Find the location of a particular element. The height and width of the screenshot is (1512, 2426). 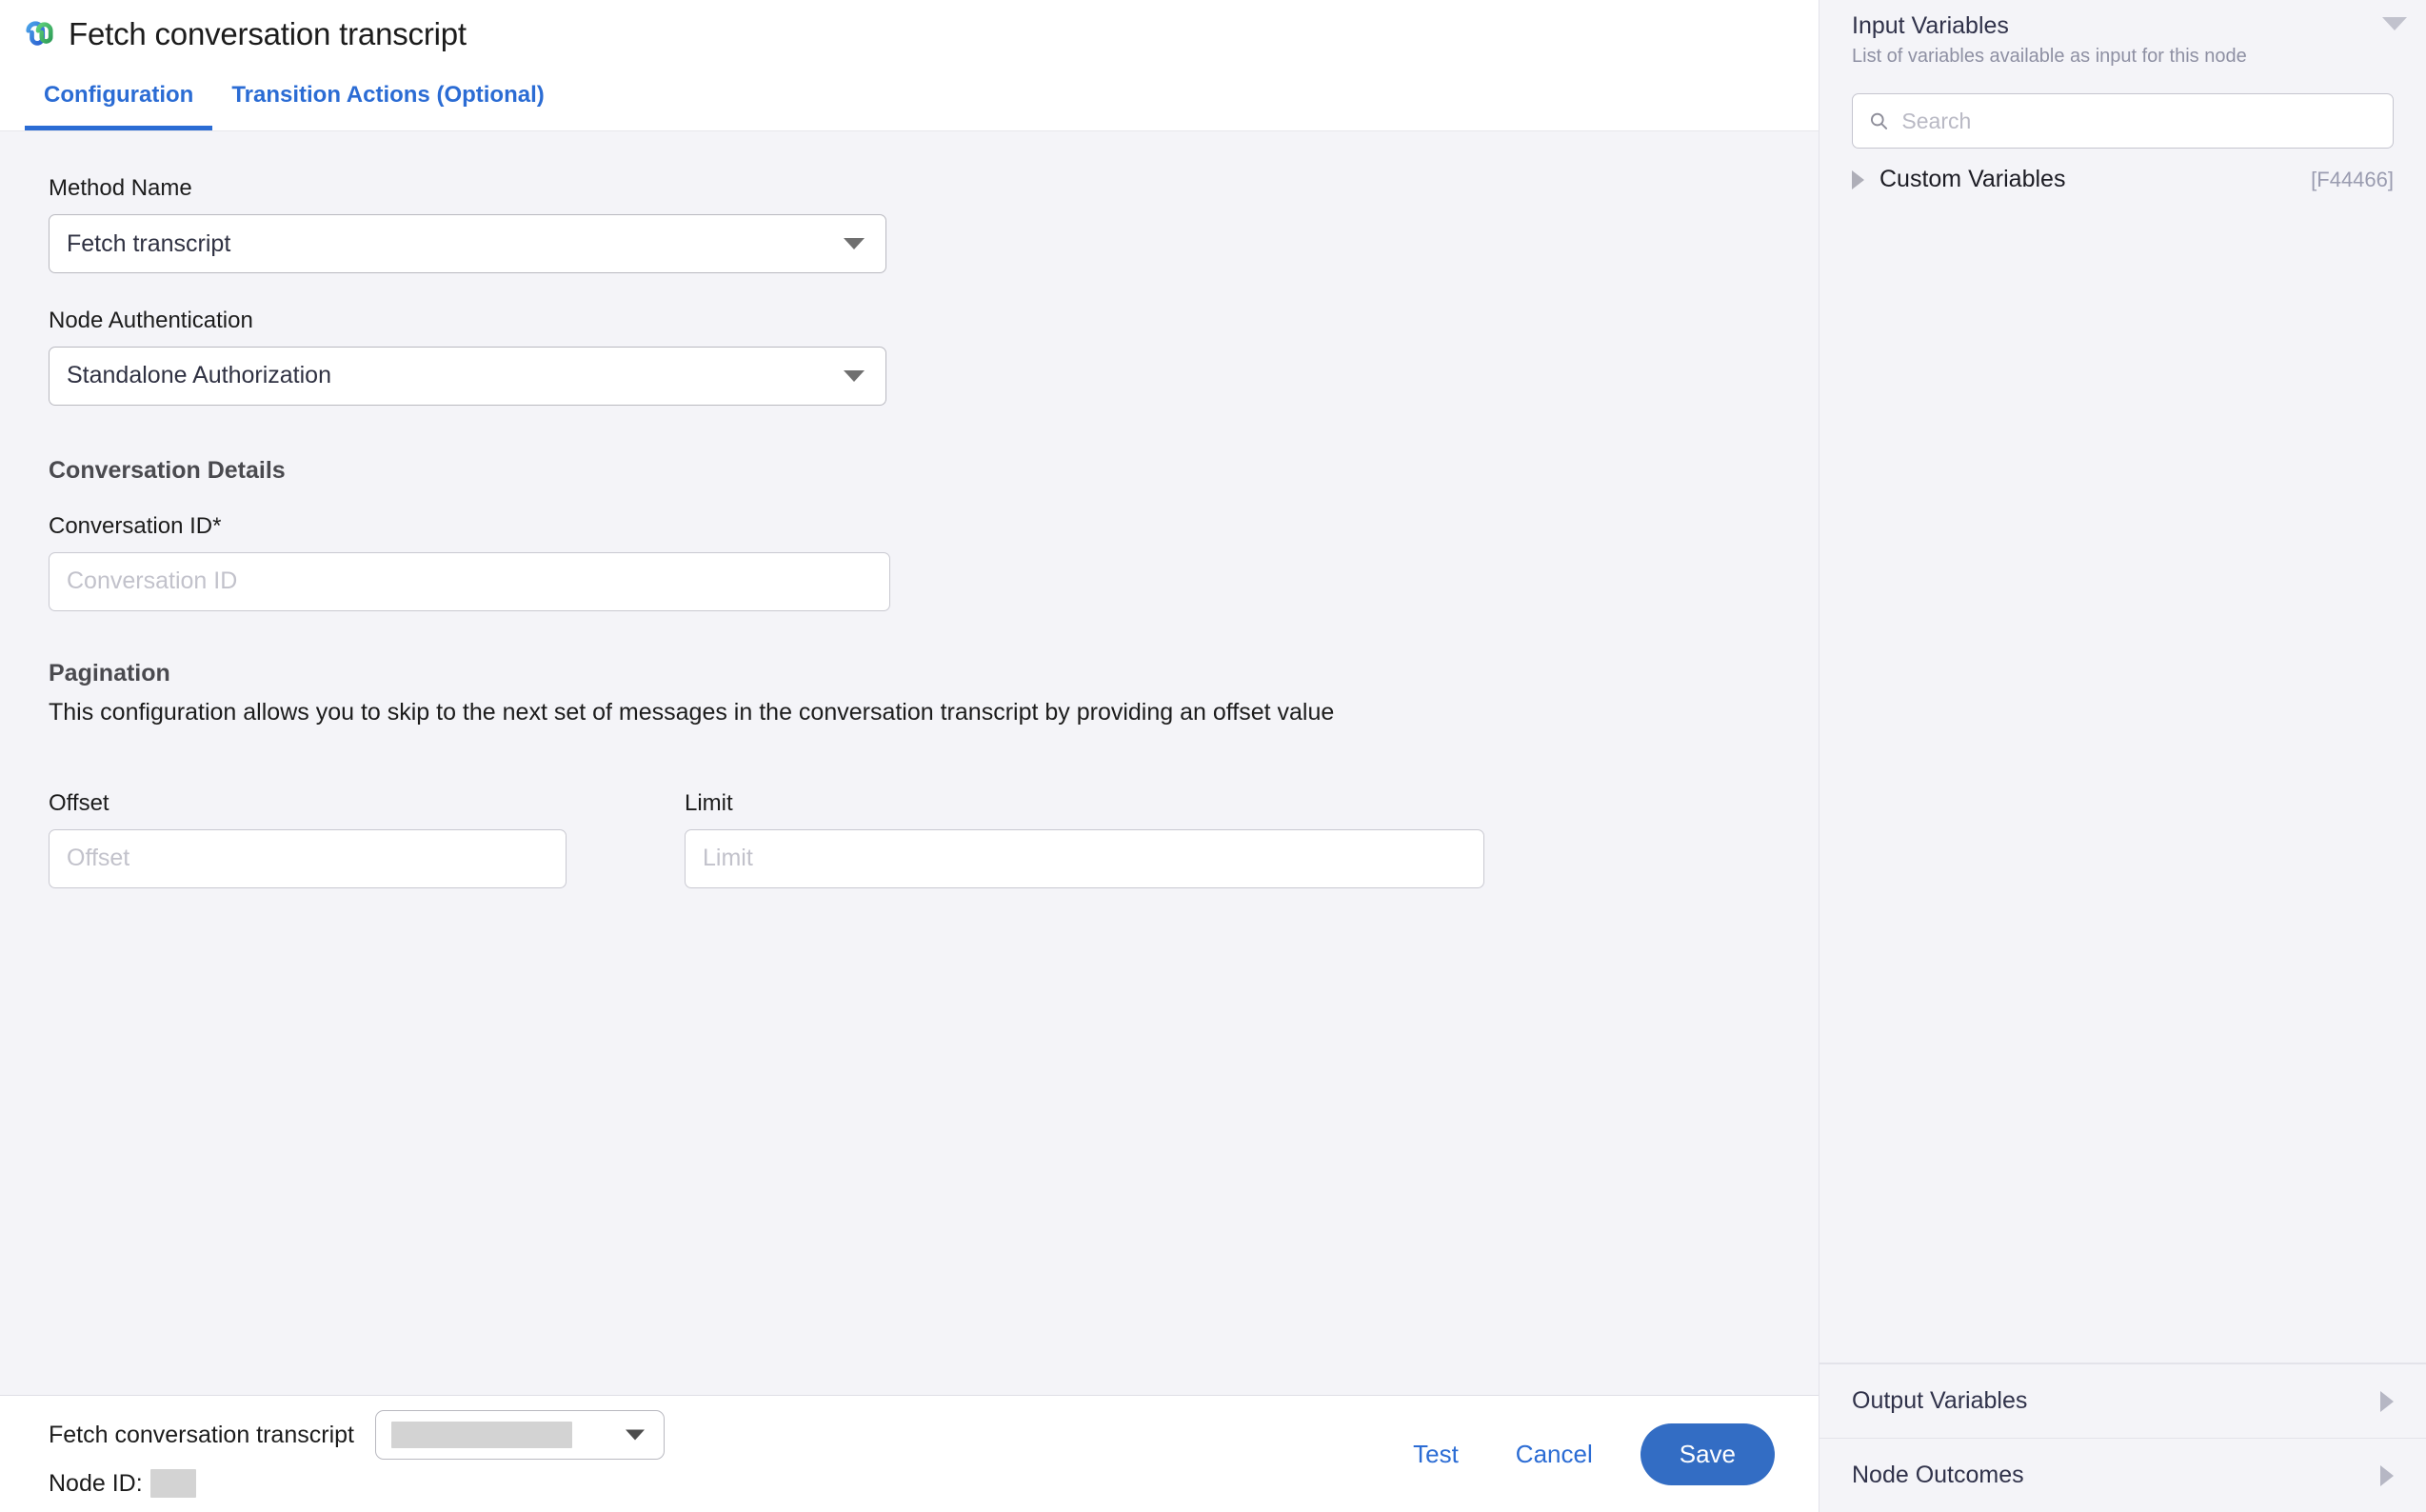

variable-group-code: [F44466] is located at coordinates (2353, 179).